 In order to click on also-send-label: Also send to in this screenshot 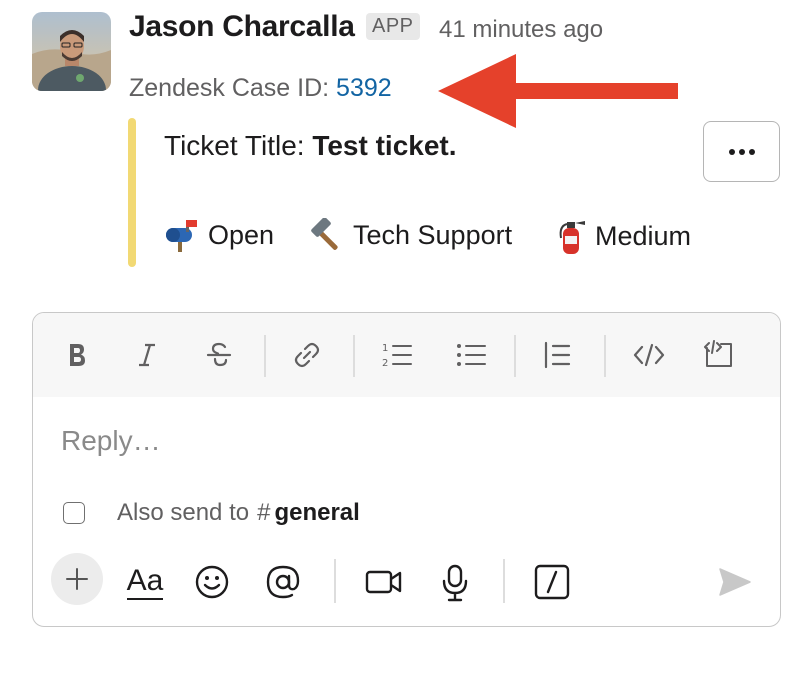, I will do `click(183, 512)`.